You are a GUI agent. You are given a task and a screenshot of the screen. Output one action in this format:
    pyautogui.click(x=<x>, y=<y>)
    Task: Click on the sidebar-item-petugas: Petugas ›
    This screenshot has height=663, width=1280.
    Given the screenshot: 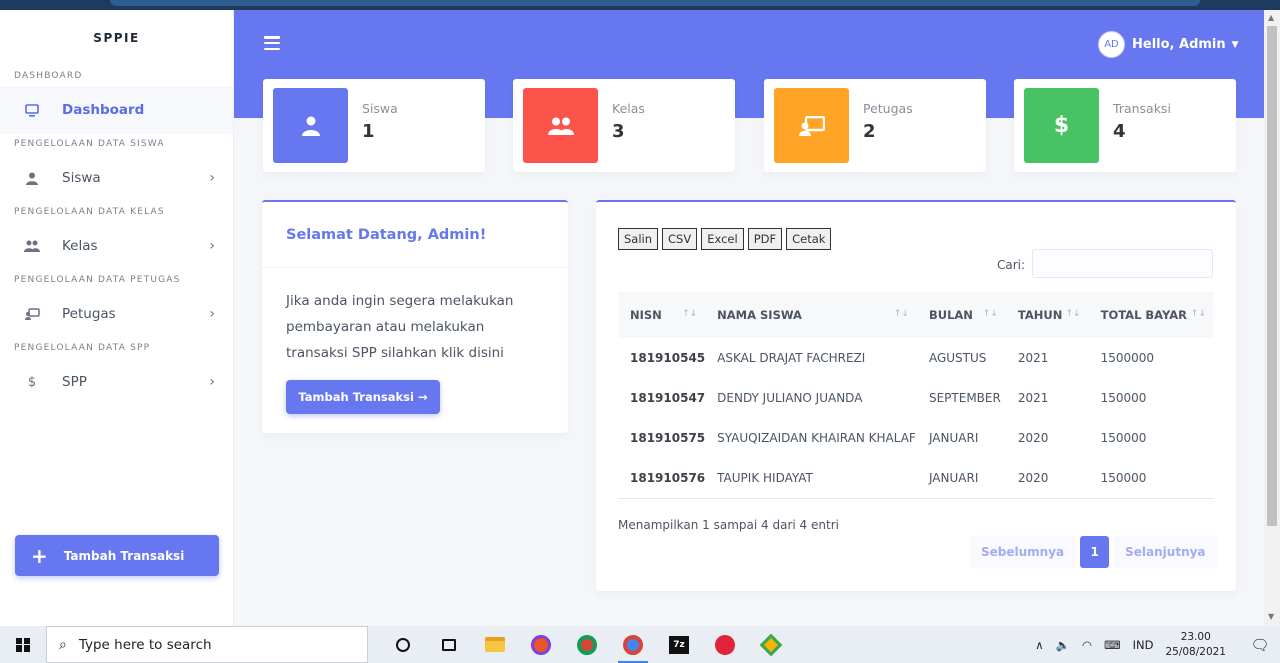 What is the action you would take?
    pyautogui.click(x=116, y=314)
    